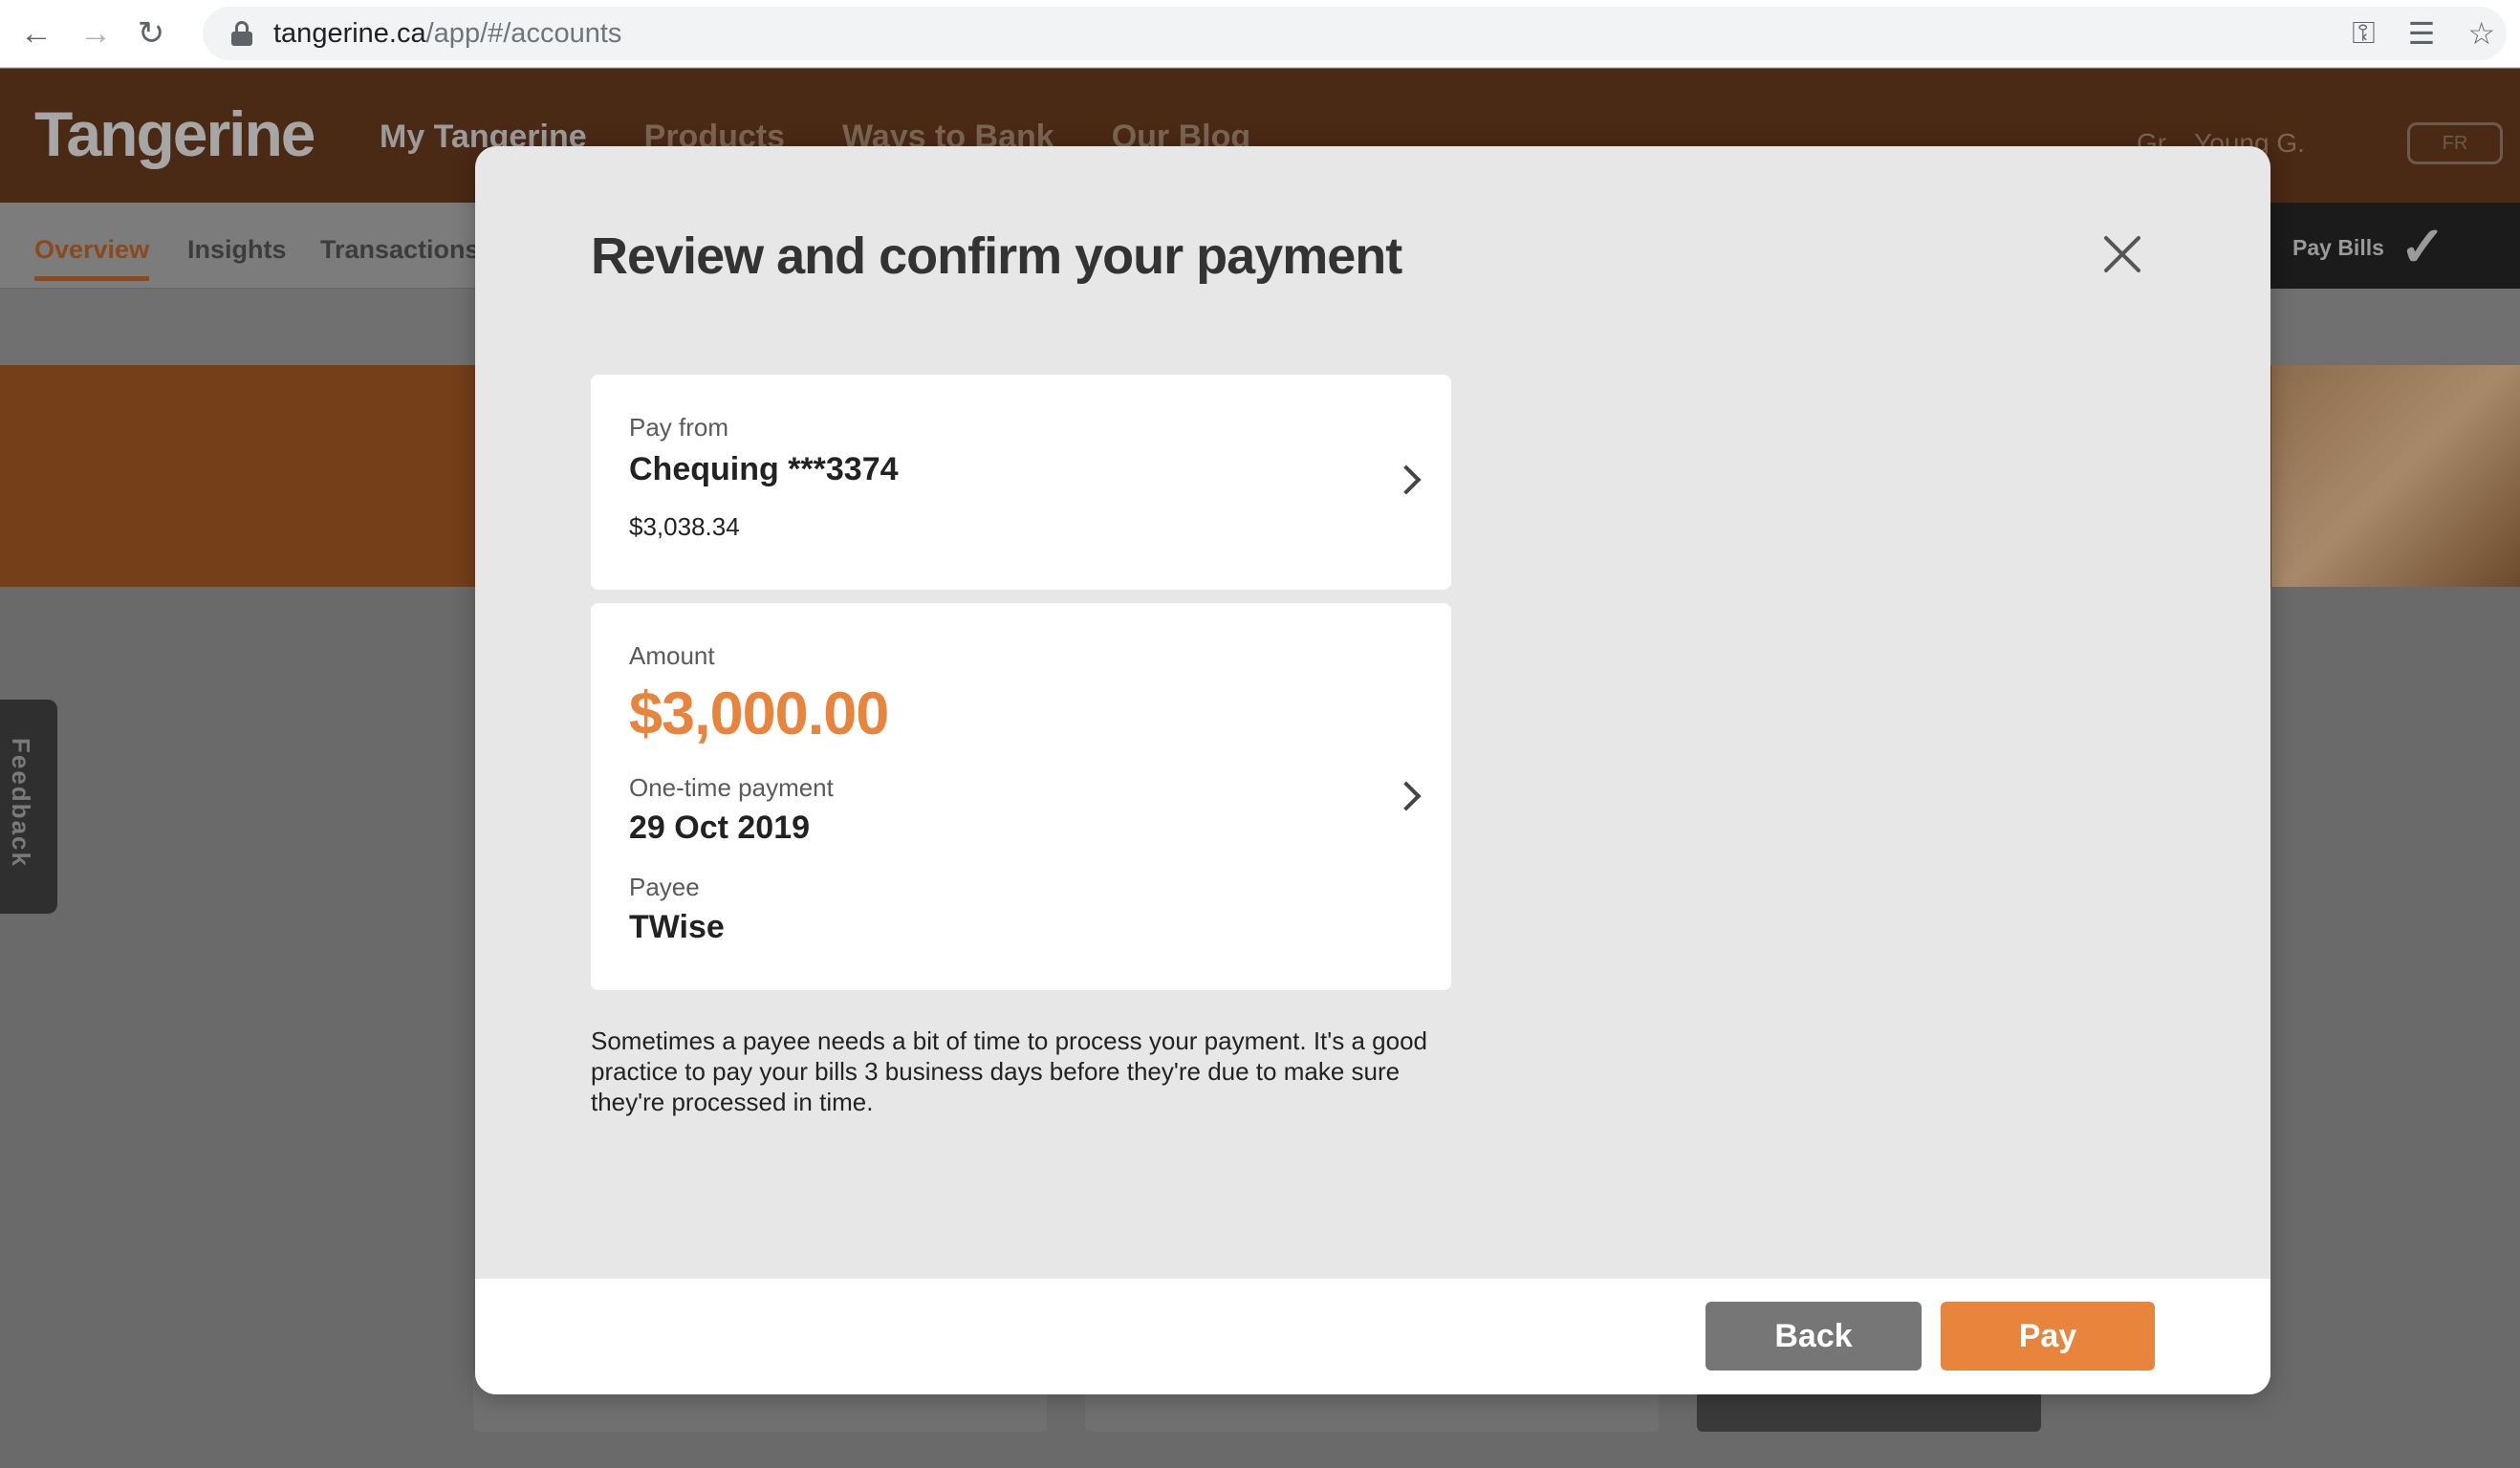 The width and height of the screenshot is (2520, 1468). I want to click on account-name: Chequing ***3374, so click(764, 469).